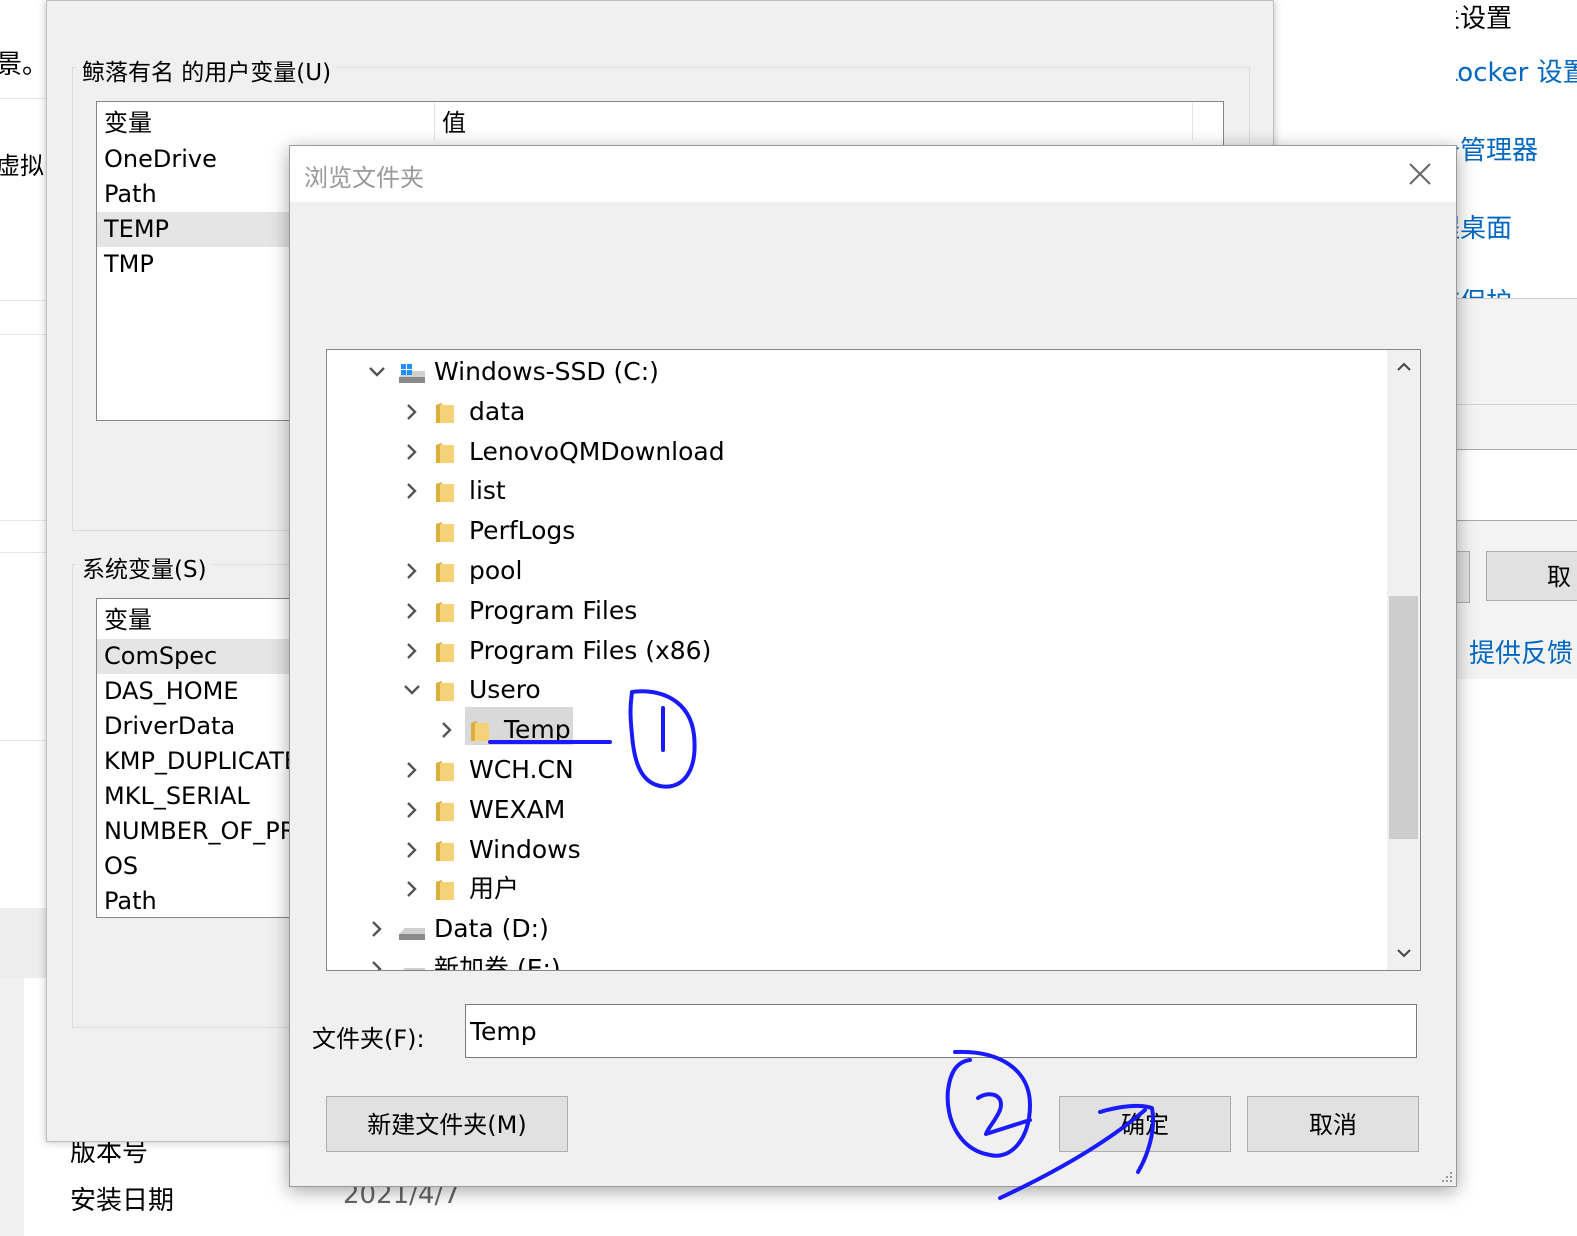 The image size is (1577, 1236). Describe the element at coordinates (852, 412) in the screenshot. I see `tree-item: data` at that location.